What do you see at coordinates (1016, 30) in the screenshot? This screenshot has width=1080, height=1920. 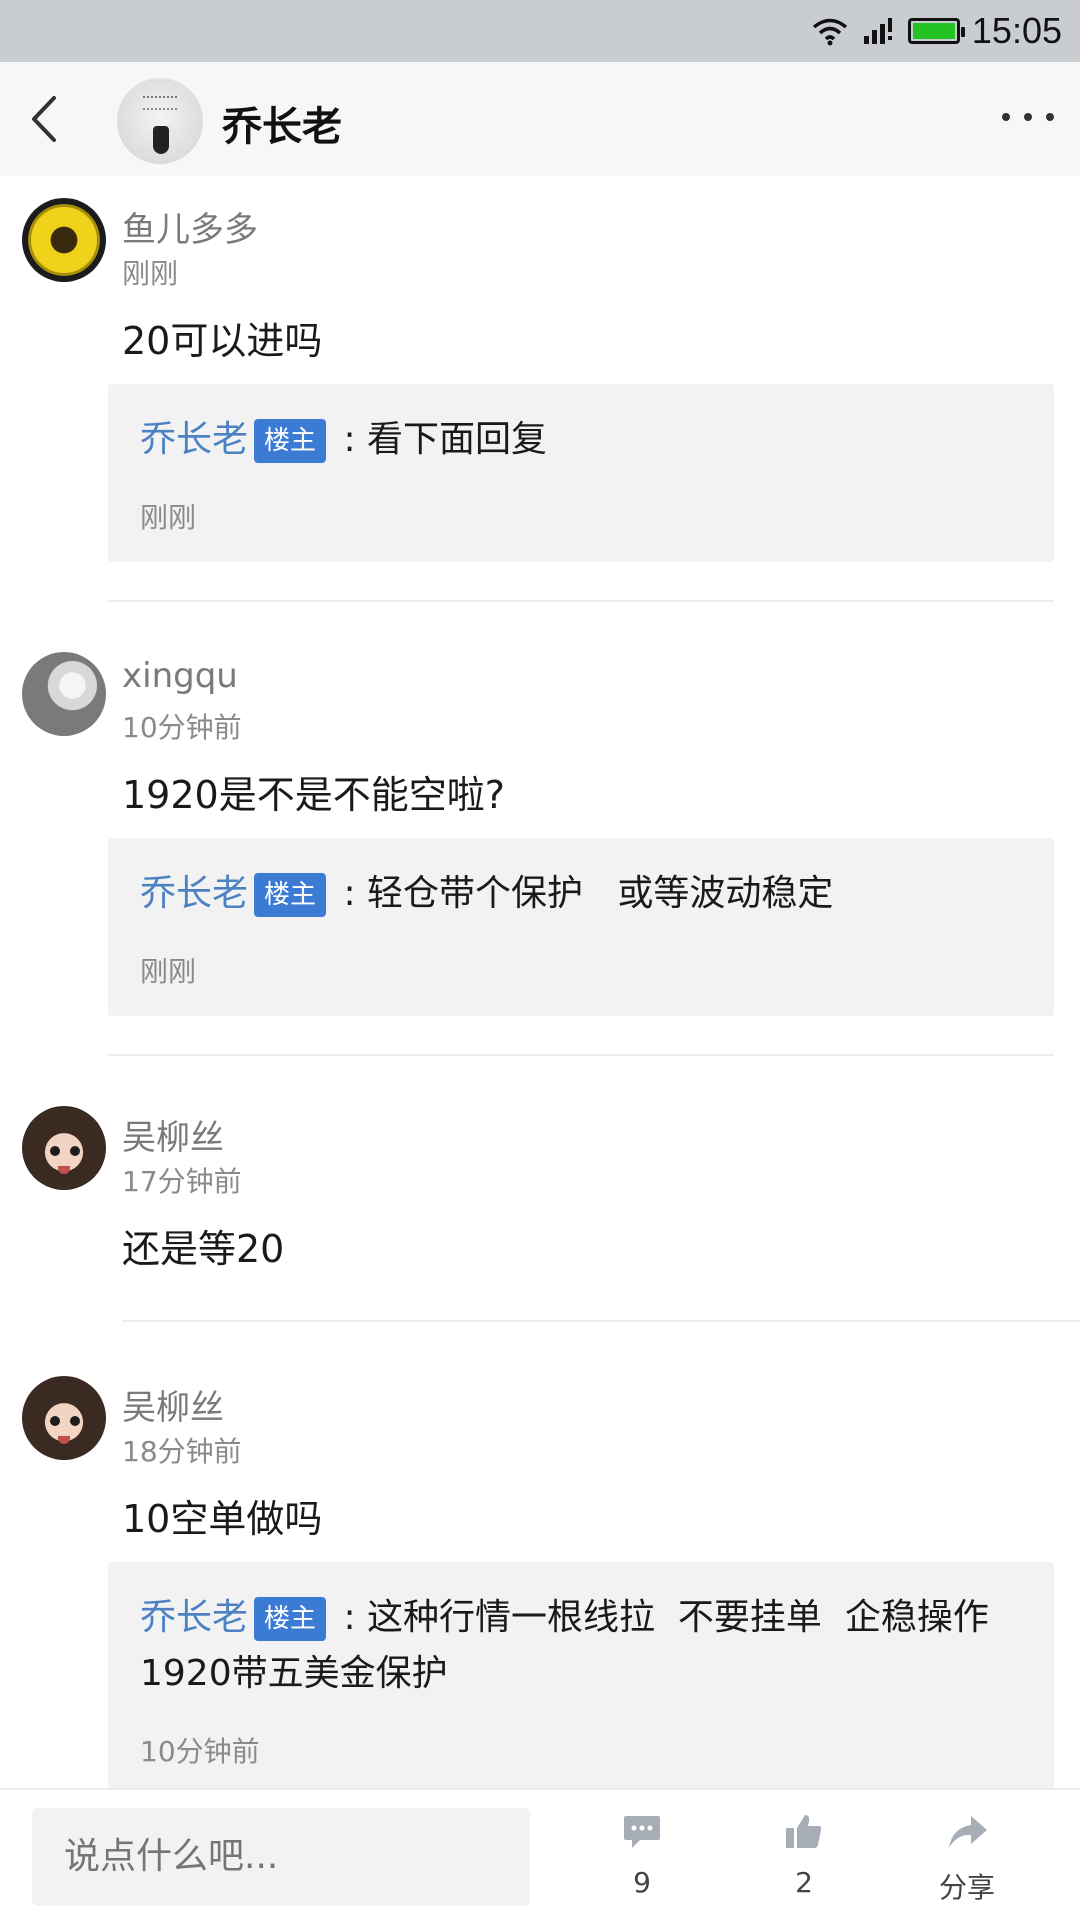 I see `status-time: 15:05` at bounding box center [1016, 30].